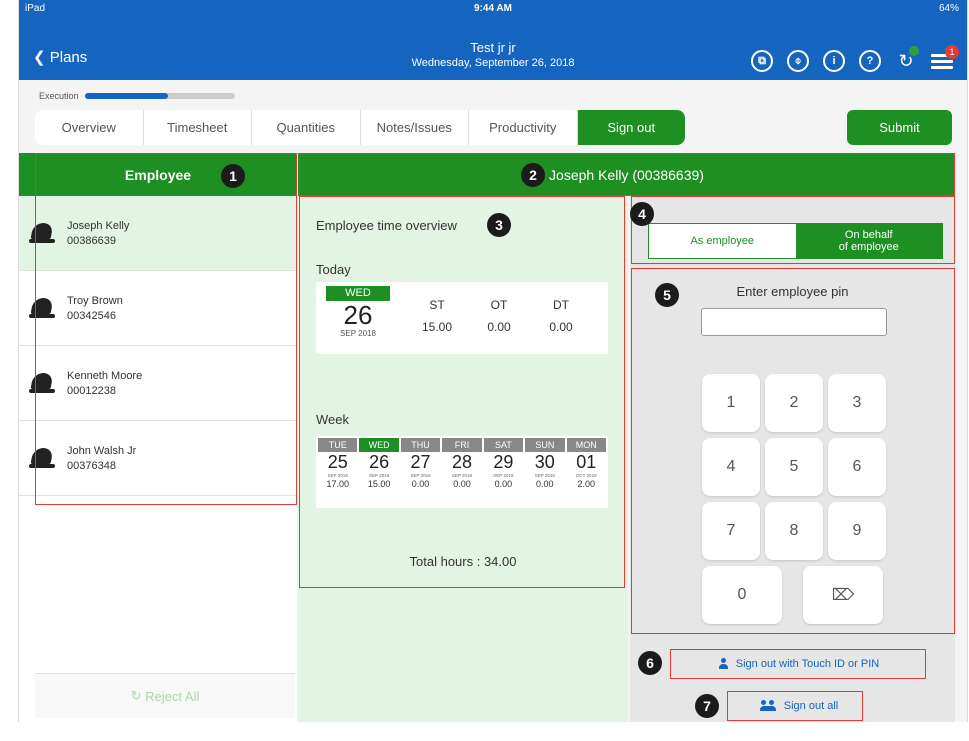  What do you see at coordinates (158, 458) in the screenshot?
I see `employee-list-item: John Walsh Jr 00376348` at bounding box center [158, 458].